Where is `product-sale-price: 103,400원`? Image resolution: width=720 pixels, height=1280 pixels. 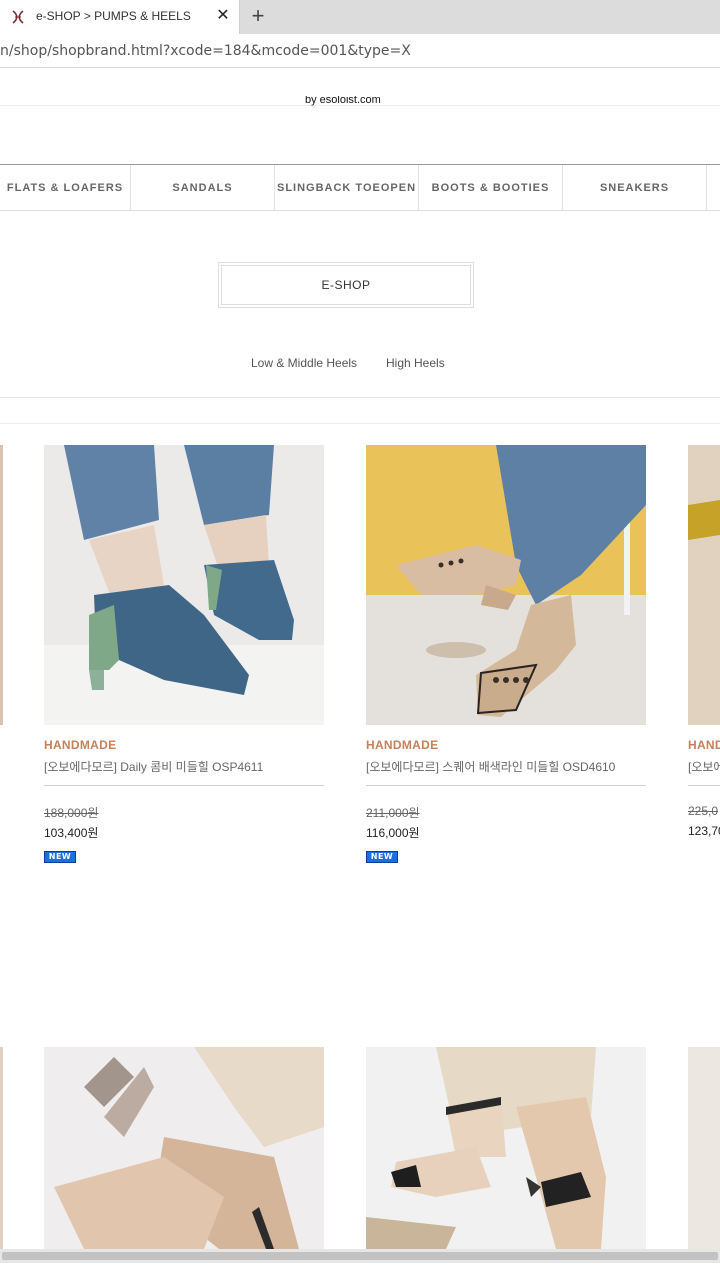 product-sale-price: 103,400원 is located at coordinates (71, 833).